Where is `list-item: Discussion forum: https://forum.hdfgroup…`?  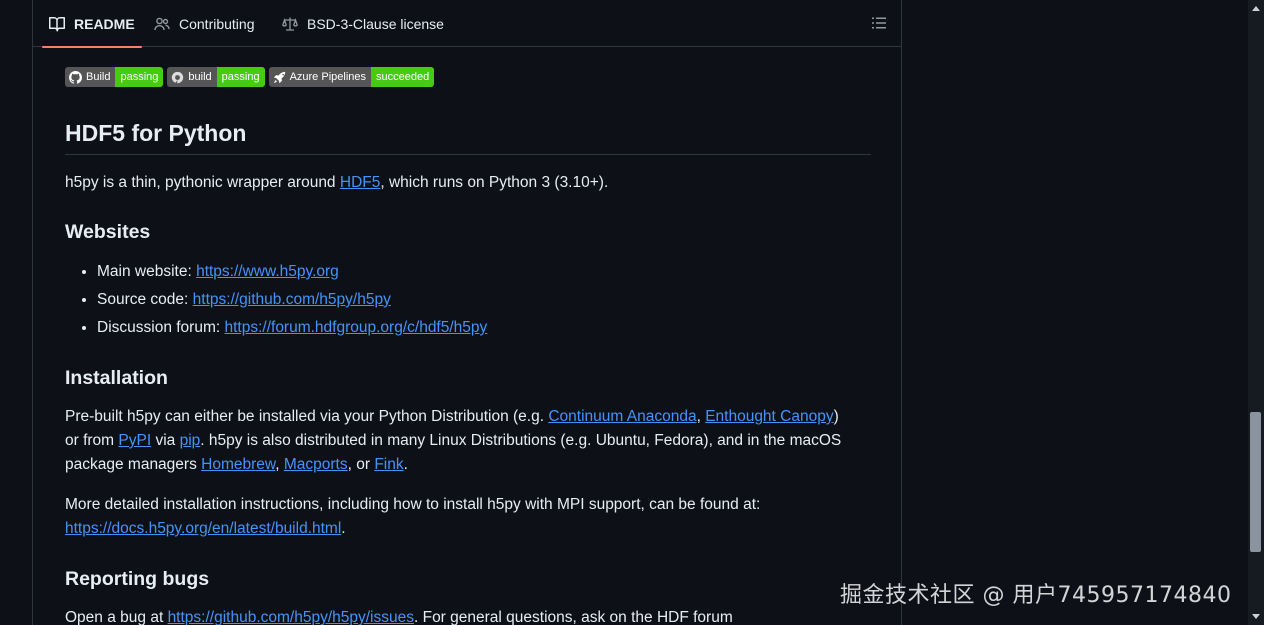 list-item: Discussion forum: https://forum.hdfgroup… is located at coordinates (292, 328).